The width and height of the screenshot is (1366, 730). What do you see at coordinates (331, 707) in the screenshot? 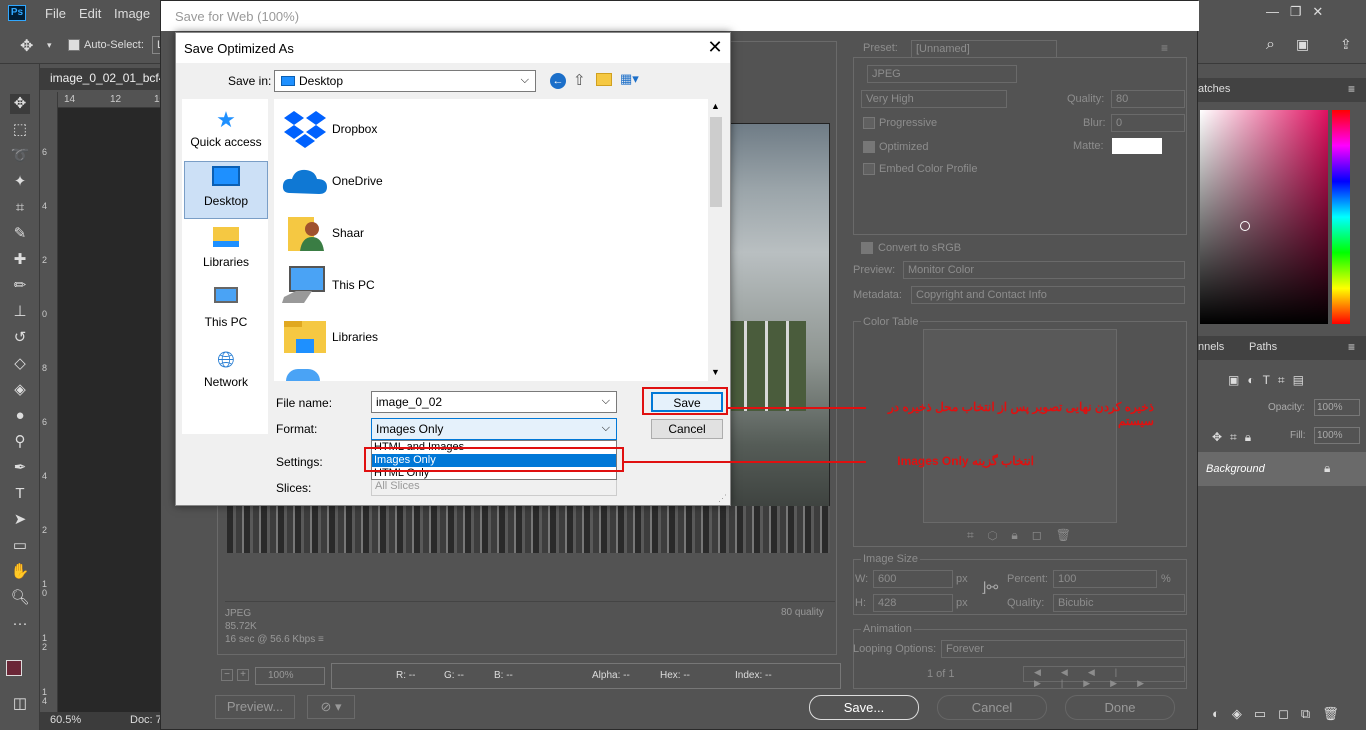
I see `browser-preview-icon: ⊘ ▾` at bounding box center [331, 707].